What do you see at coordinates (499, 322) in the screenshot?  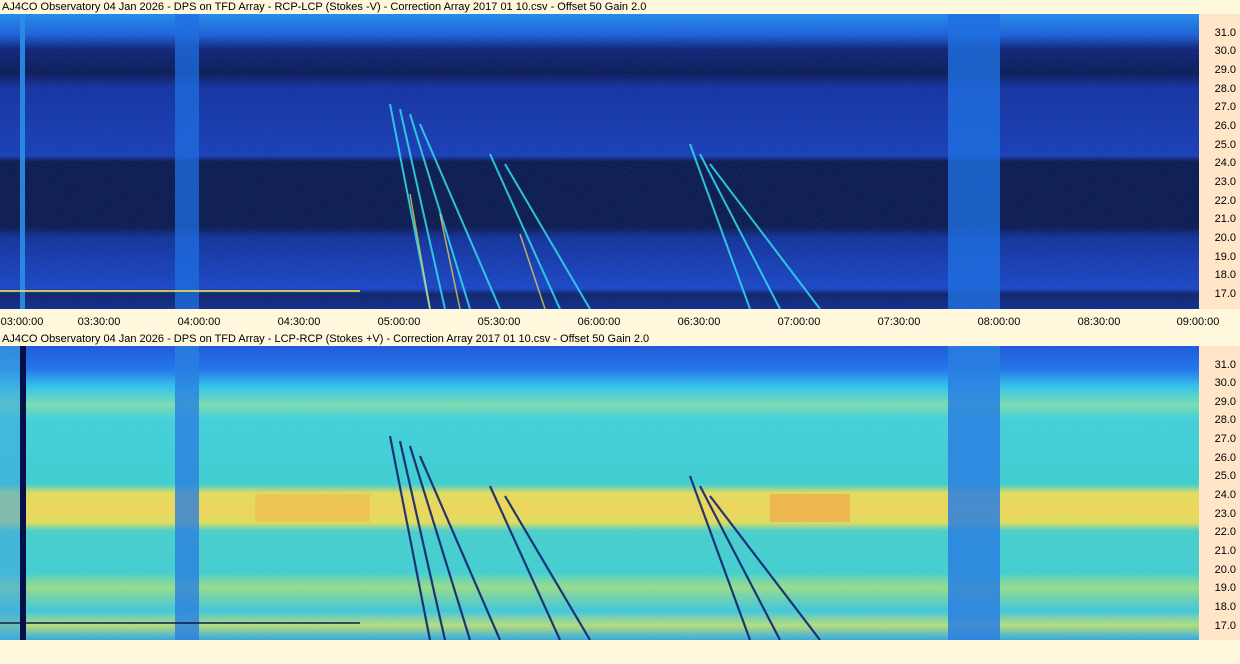 I see `x-tick-label: 05:30:00` at bounding box center [499, 322].